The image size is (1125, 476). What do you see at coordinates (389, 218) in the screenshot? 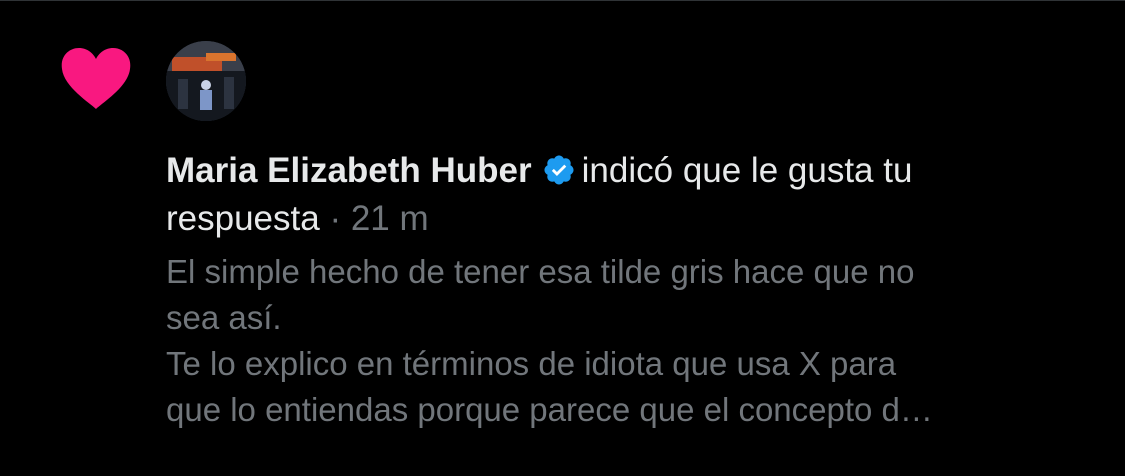
I see `timestamp: 21 m` at bounding box center [389, 218].